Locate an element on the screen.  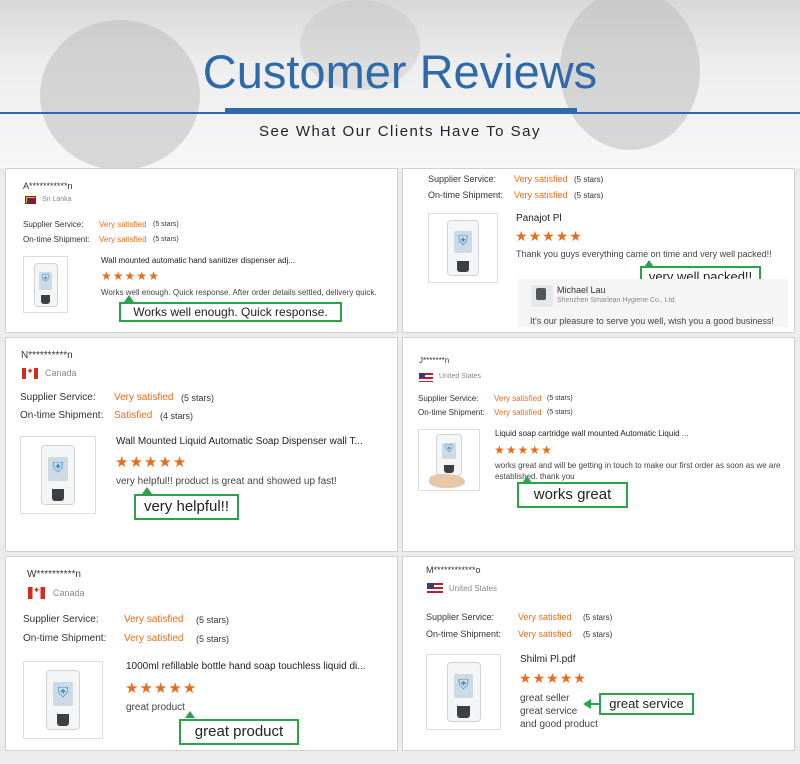
reply-name: Michael Lau is located at coordinates (581, 290).